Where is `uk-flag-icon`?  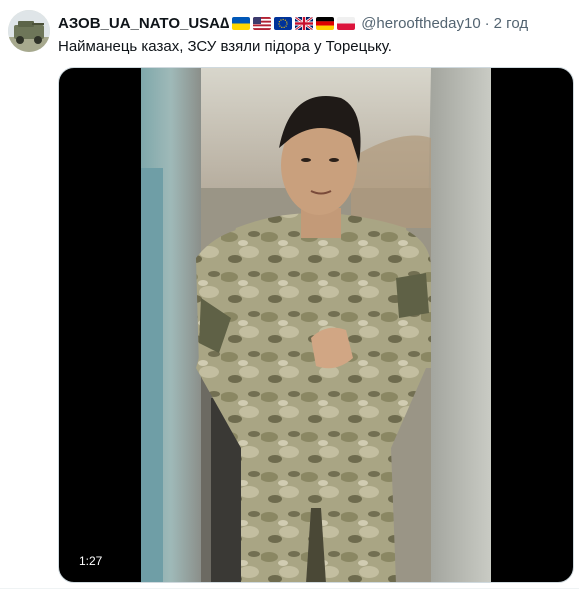
uk-flag-icon is located at coordinates (304, 23).